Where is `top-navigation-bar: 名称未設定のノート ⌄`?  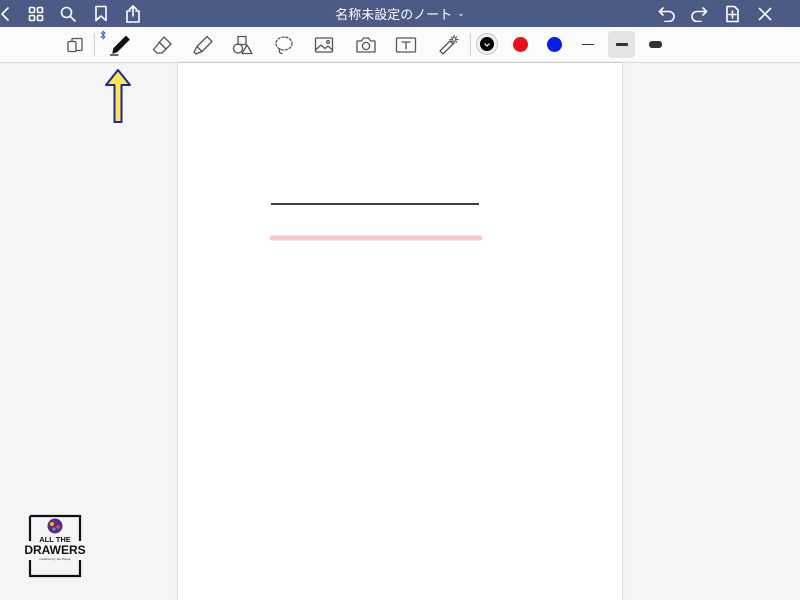 top-navigation-bar: 名称未設定のノート ⌄ is located at coordinates (400, 13).